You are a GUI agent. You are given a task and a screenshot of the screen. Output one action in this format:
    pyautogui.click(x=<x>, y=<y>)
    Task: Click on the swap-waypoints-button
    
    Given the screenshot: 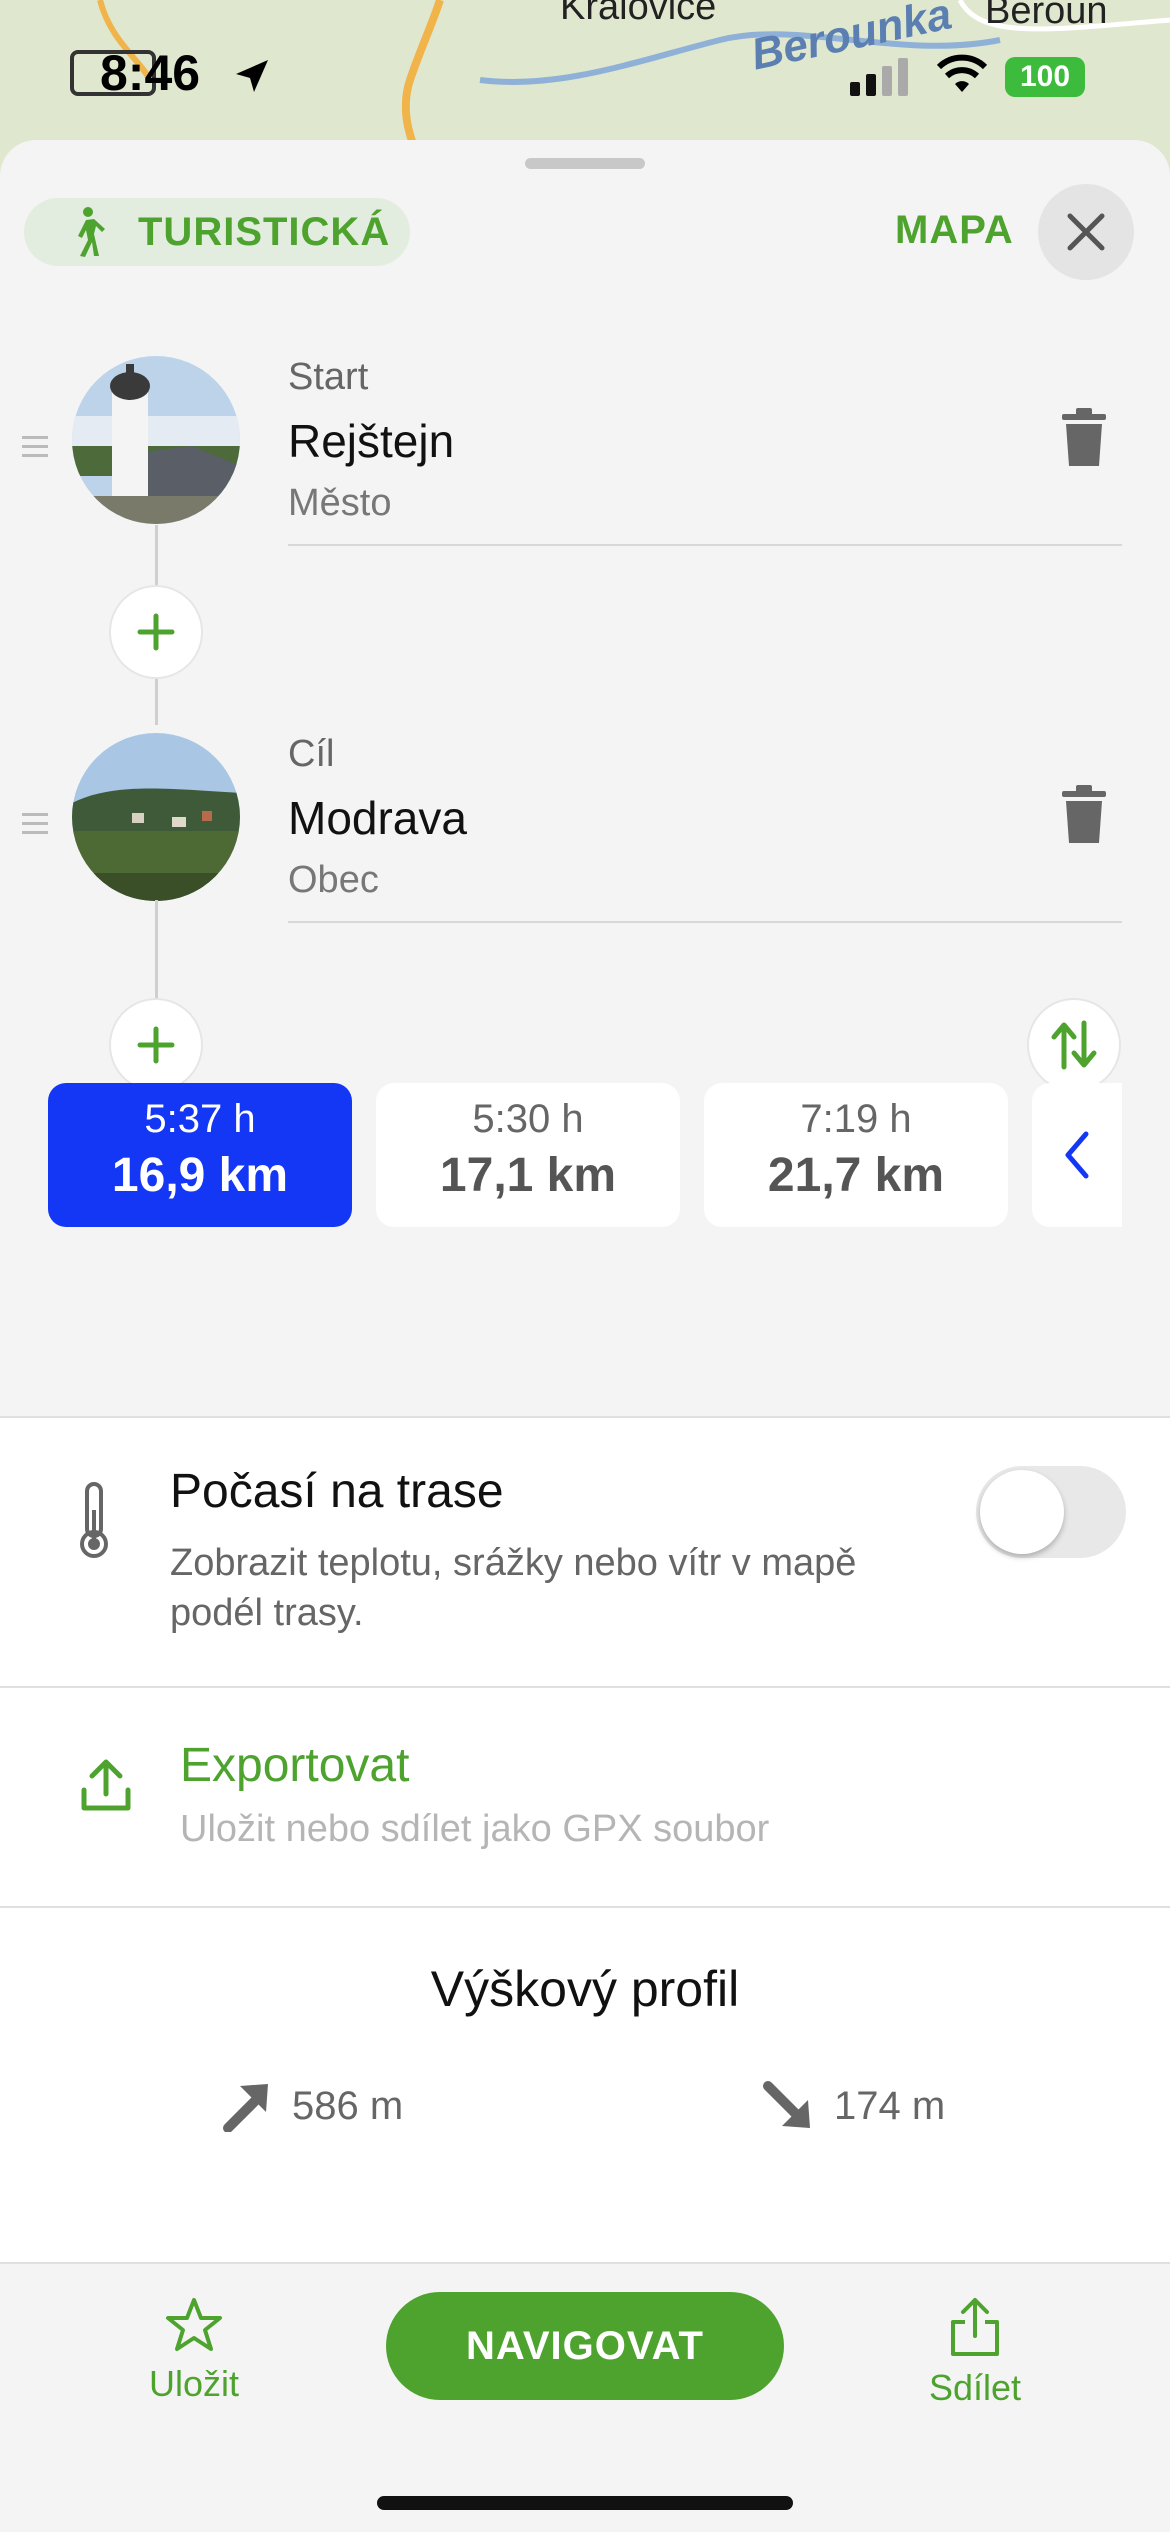 What is the action you would take?
    pyautogui.click(x=1074, y=1045)
    